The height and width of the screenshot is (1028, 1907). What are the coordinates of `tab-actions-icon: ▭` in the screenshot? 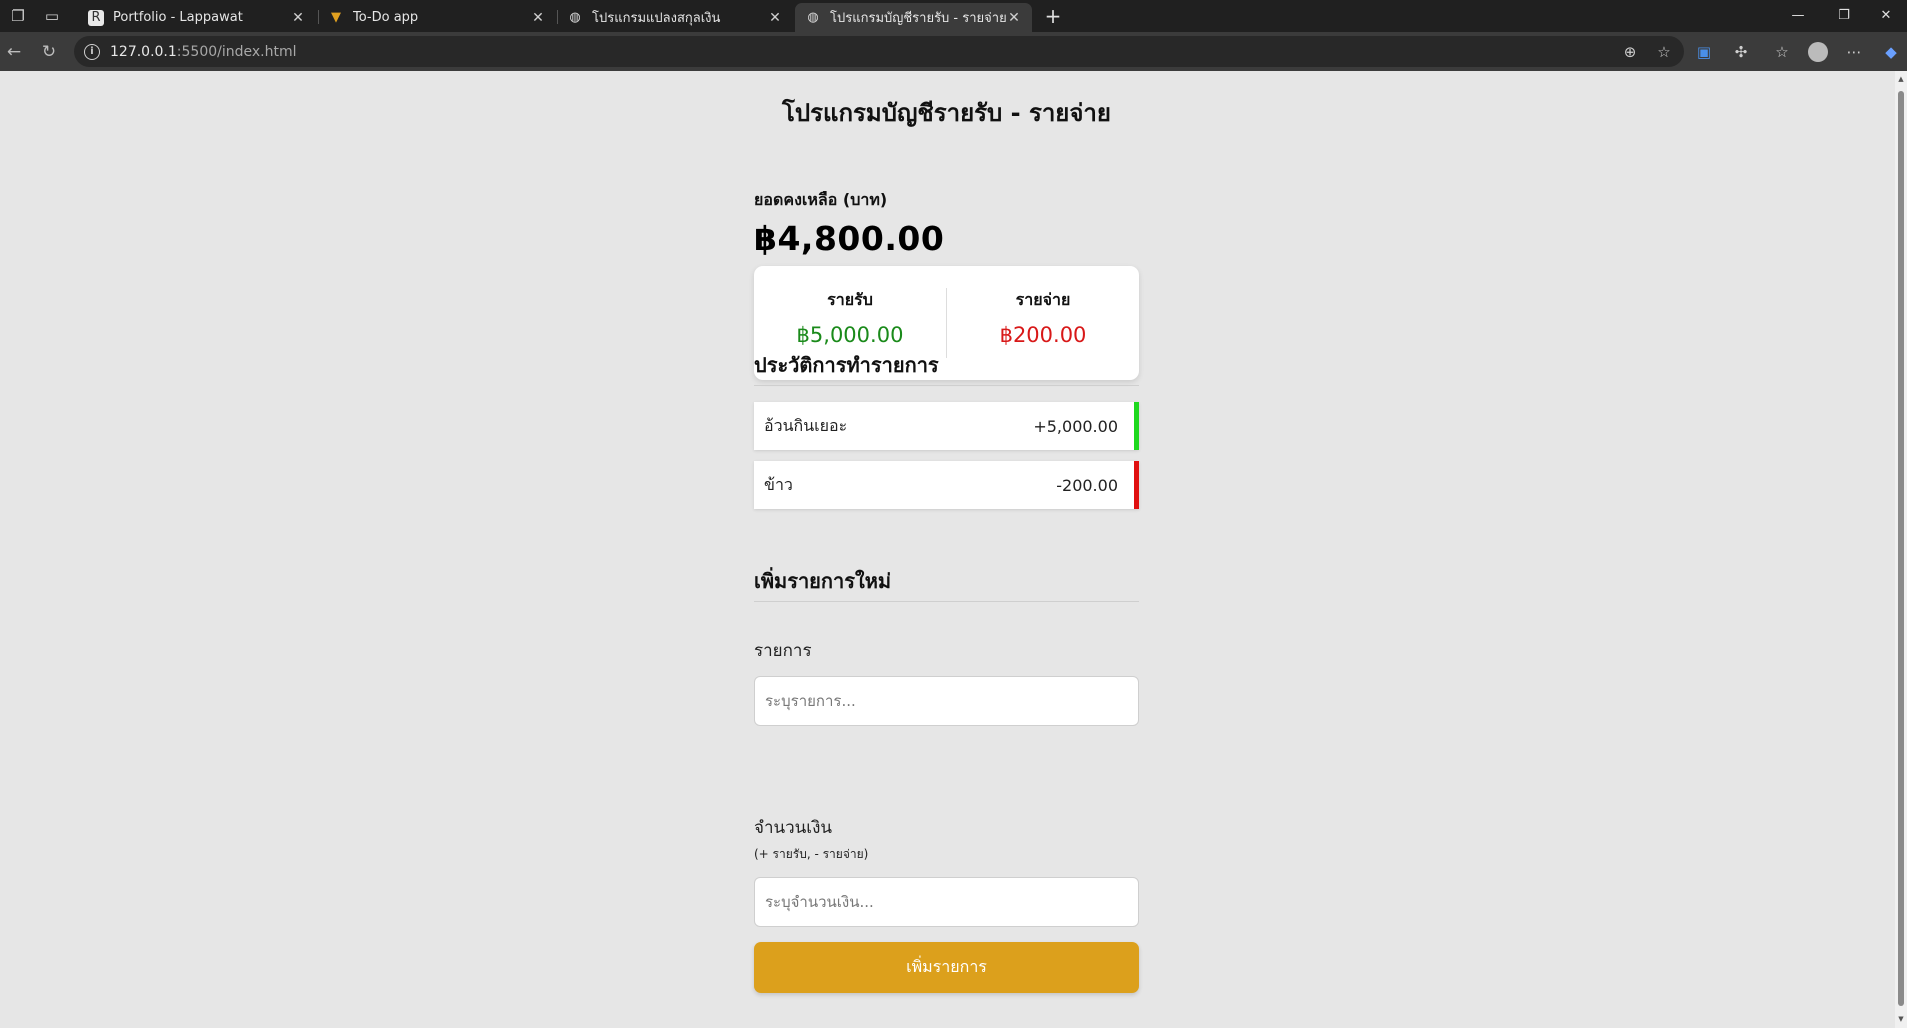 It's located at (52, 16).